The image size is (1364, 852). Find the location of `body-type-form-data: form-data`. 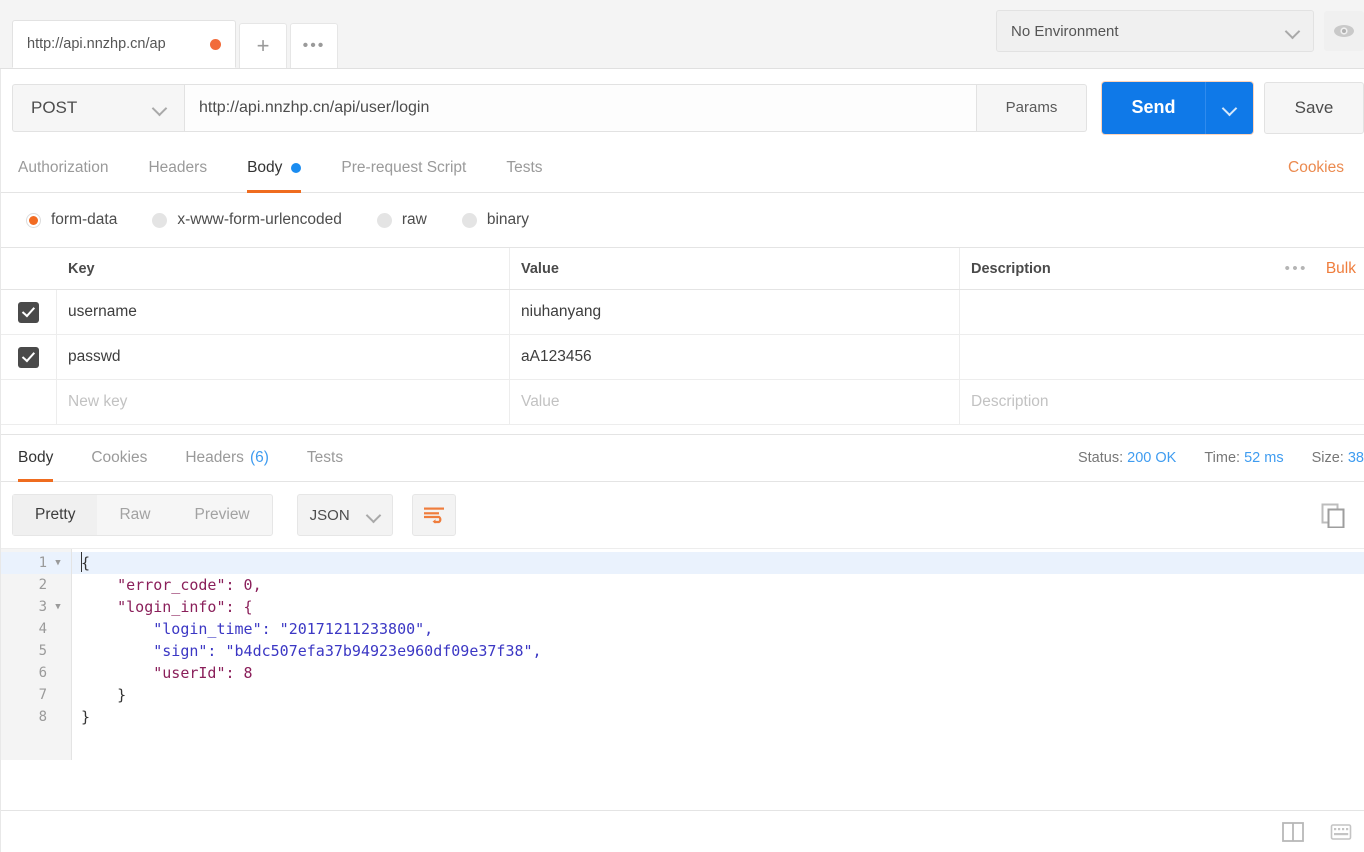

body-type-form-data: form-data is located at coordinates (71, 220).